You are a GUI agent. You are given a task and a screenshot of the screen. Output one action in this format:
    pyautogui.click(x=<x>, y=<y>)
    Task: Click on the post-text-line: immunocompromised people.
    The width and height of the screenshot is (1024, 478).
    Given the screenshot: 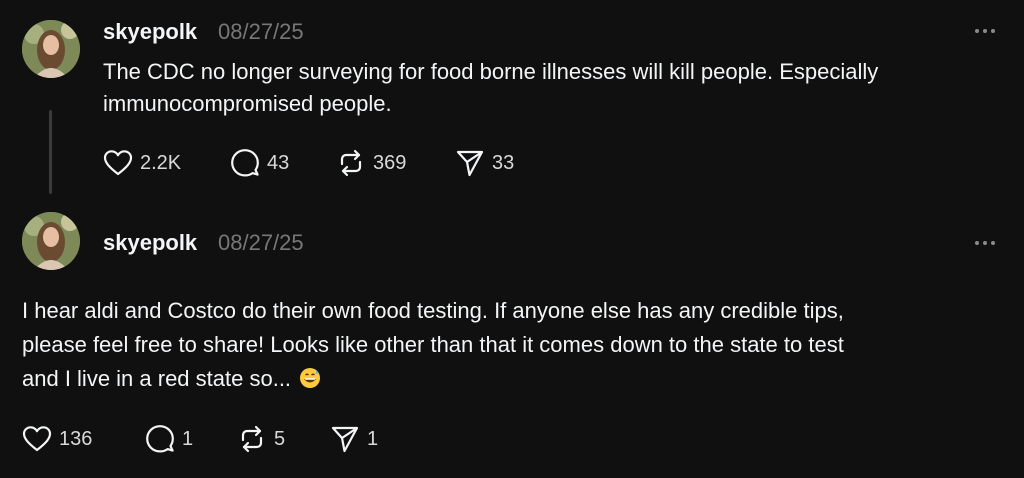 What is the action you would take?
    pyautogui.click(x=247, y=103)
    